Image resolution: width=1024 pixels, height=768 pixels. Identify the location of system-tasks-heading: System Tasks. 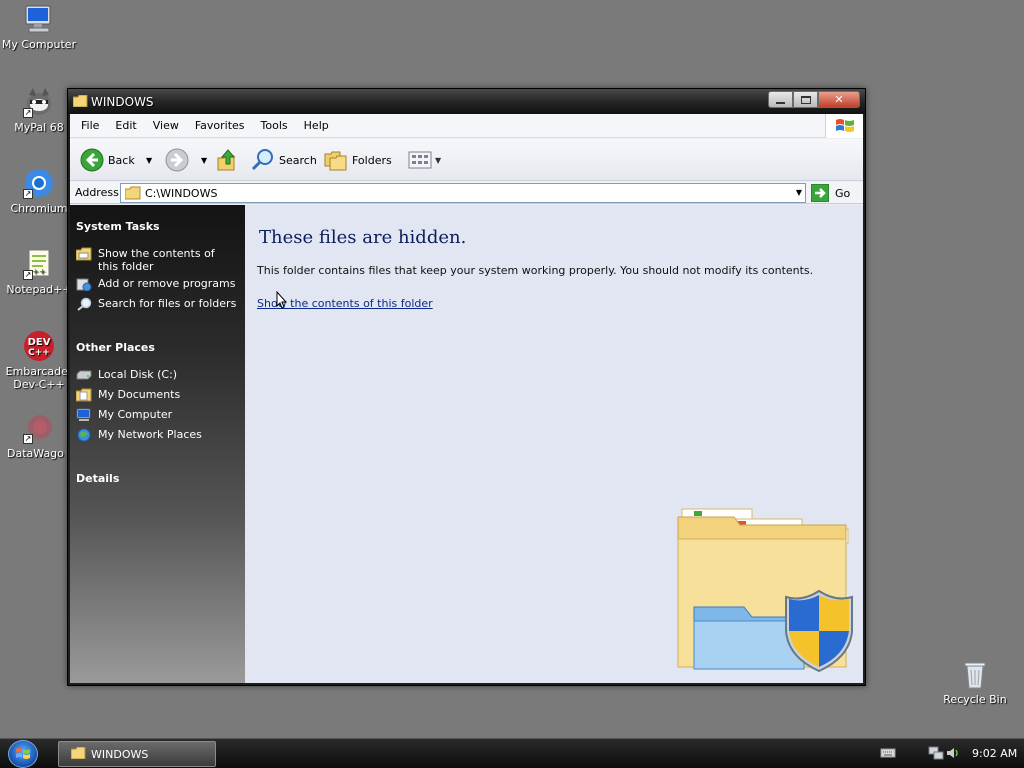
(118, 226).